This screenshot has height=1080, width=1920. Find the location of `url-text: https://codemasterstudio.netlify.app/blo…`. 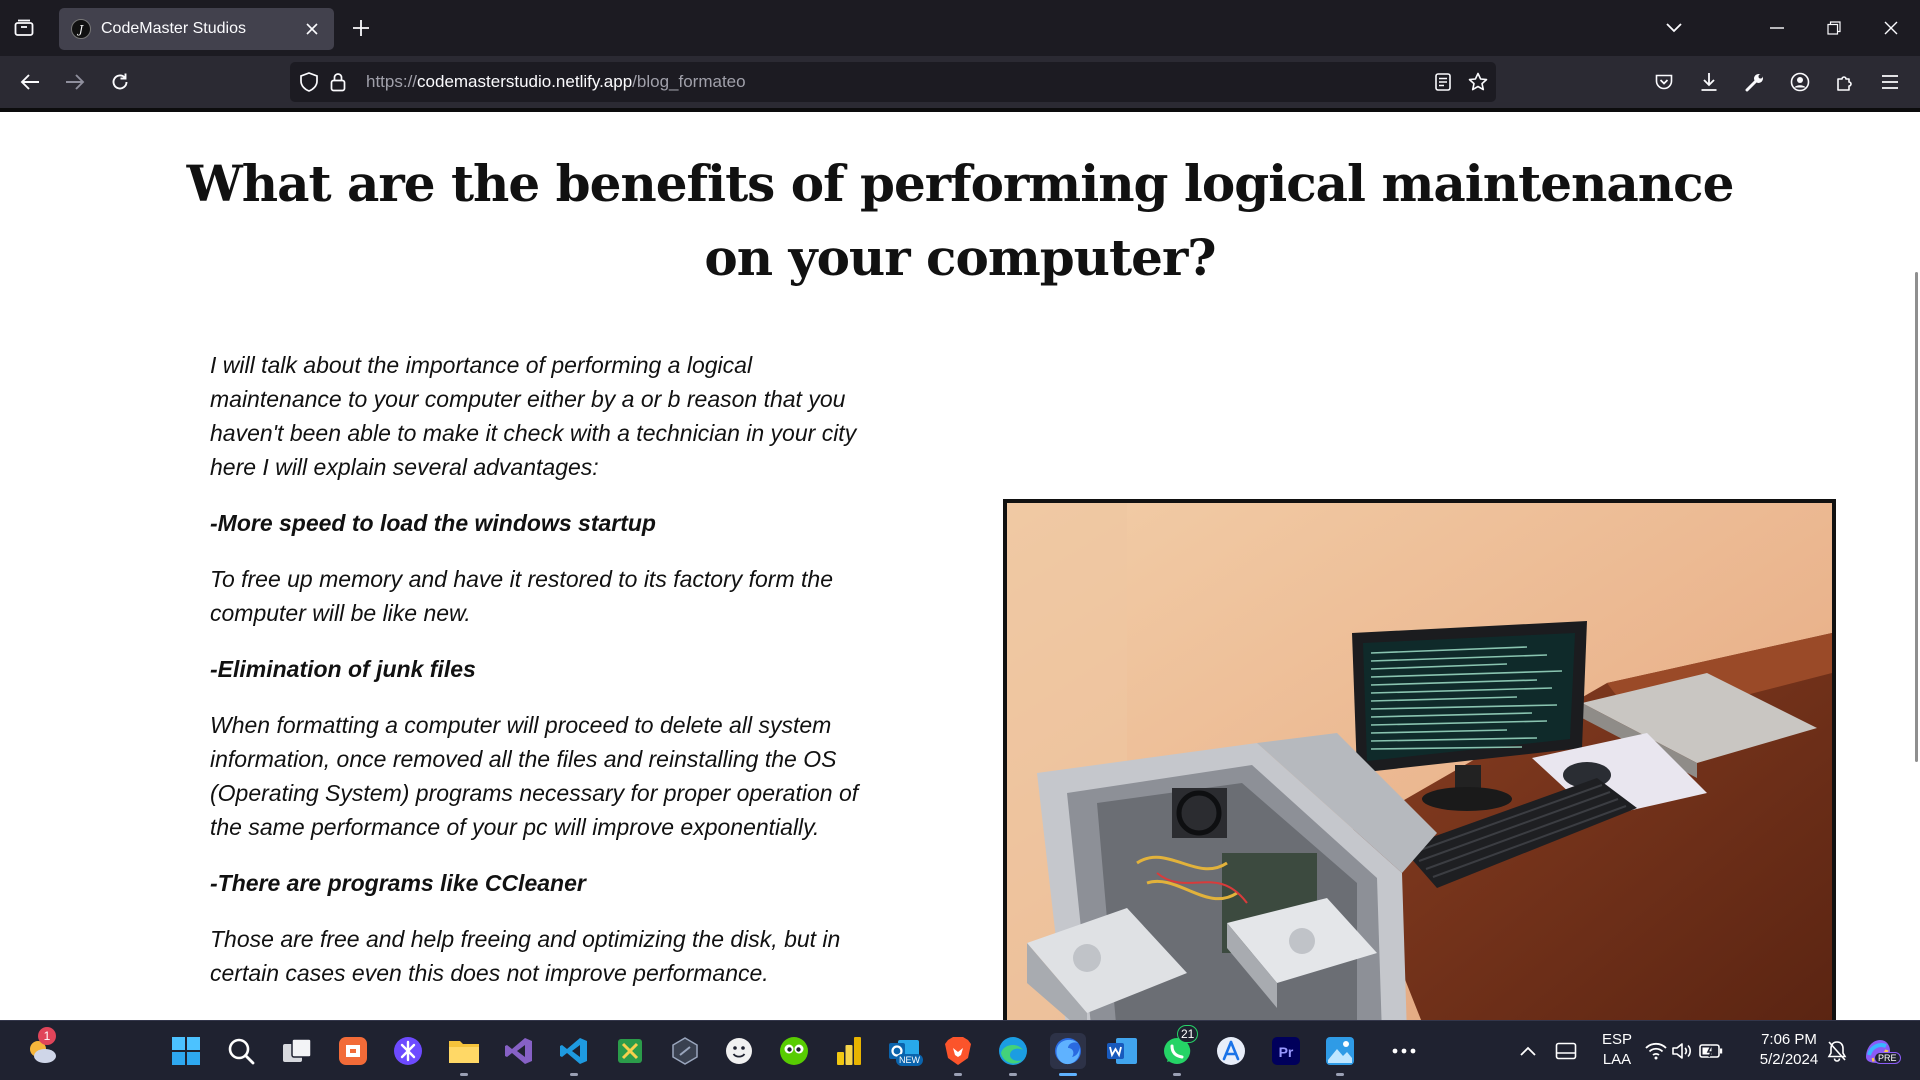

url-text: https://codemasterstudio.netlify.app/blo… is located at coordinates (556, 82).